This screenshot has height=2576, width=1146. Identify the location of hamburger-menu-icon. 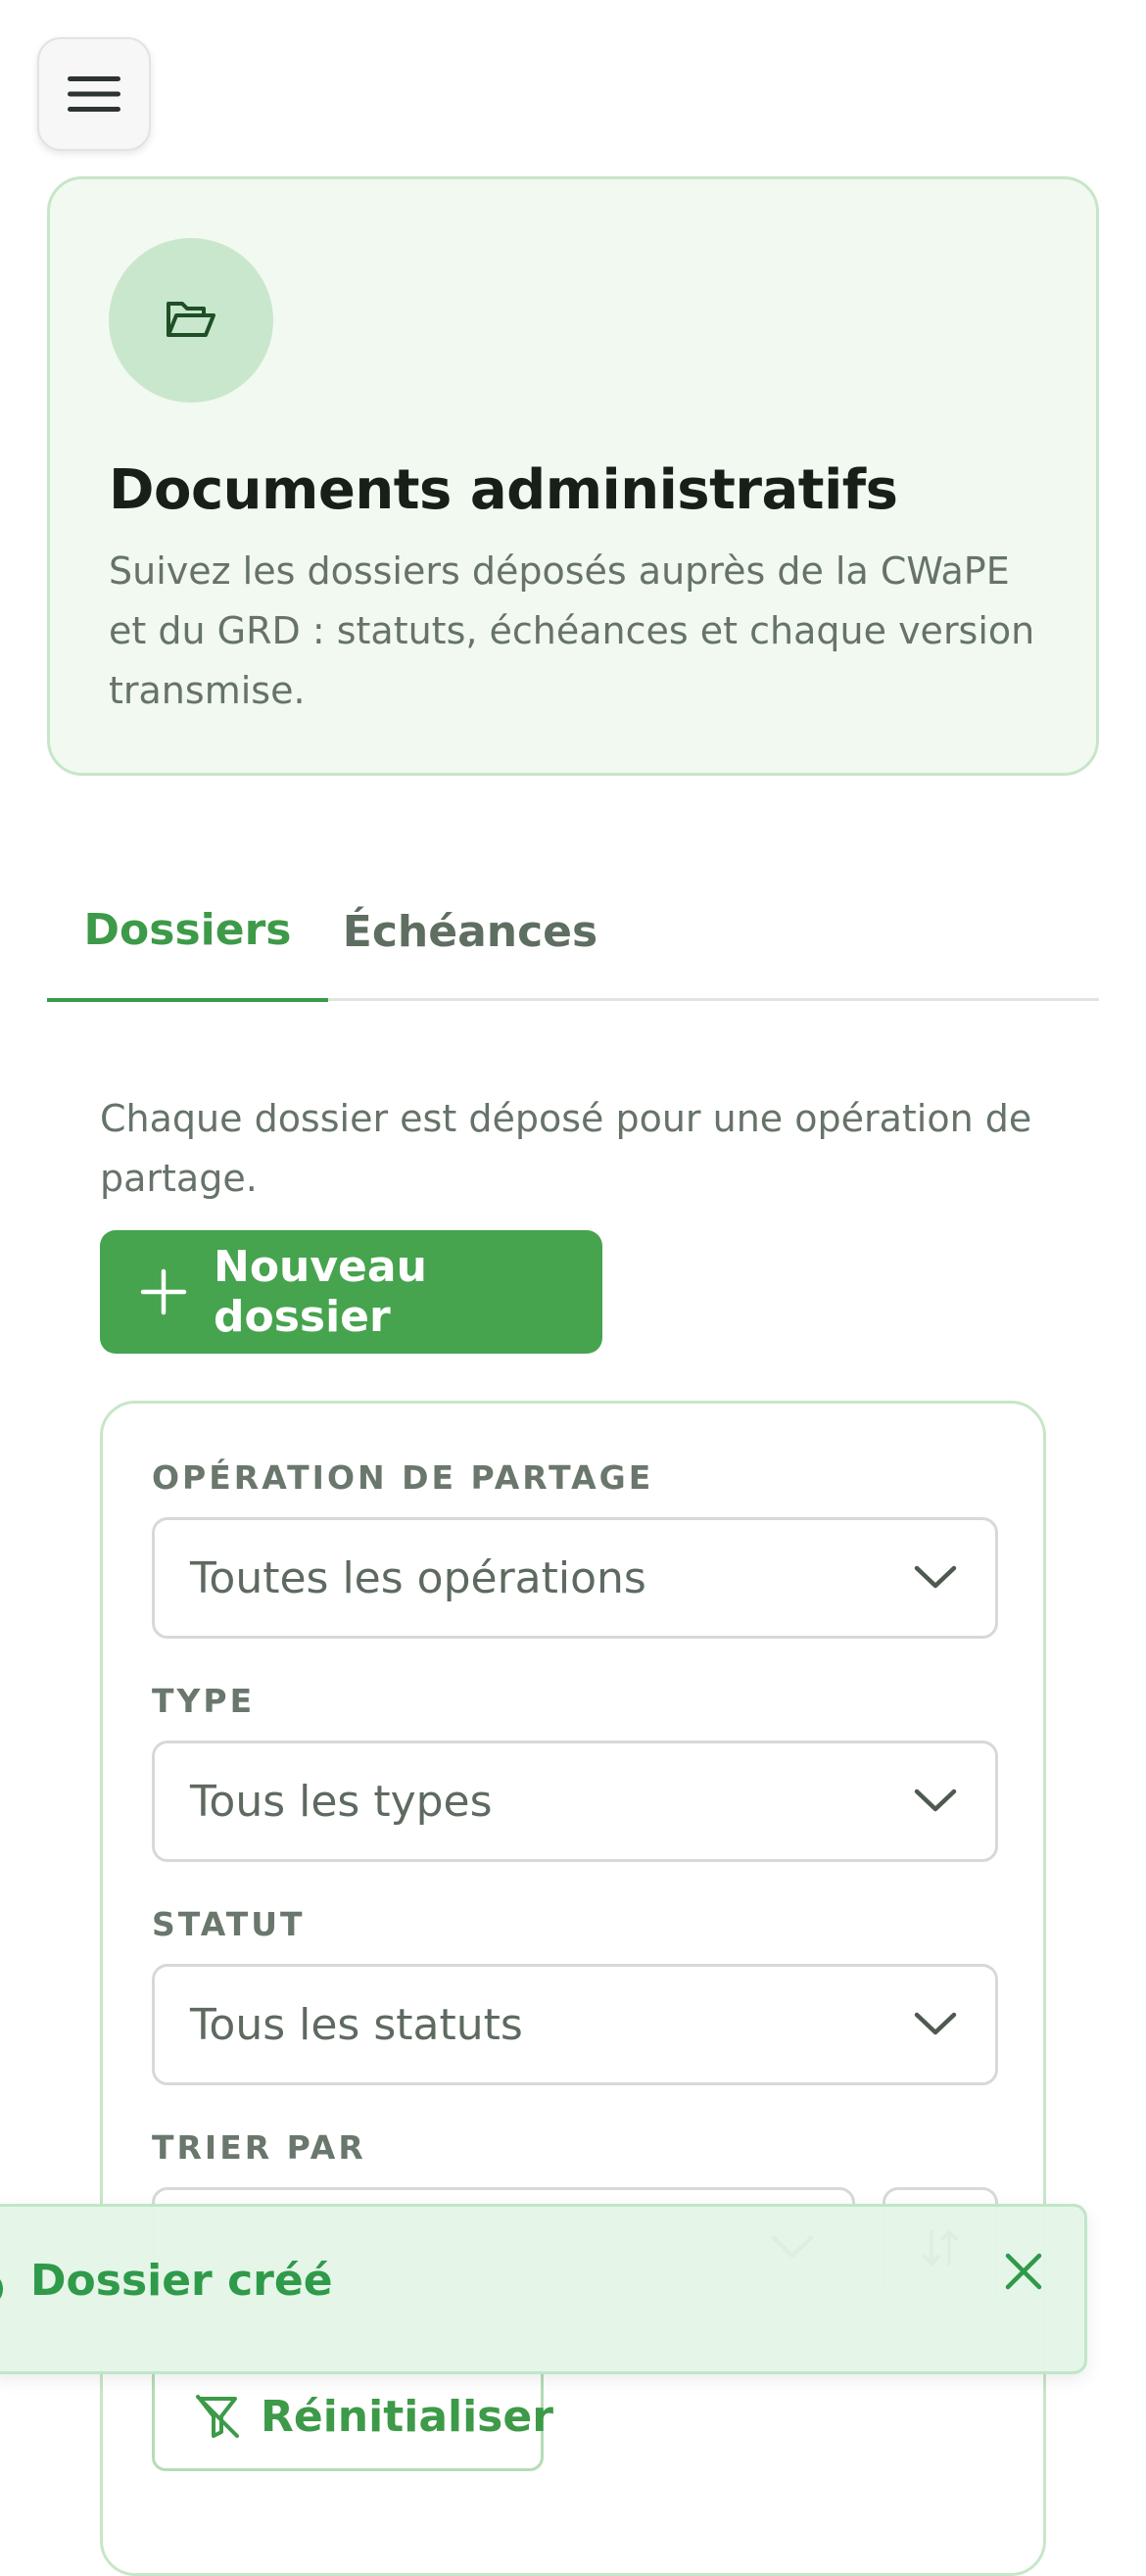
(94, 94).